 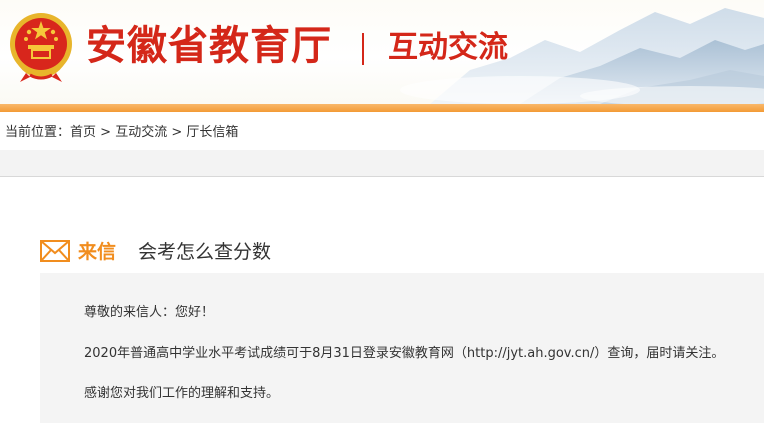 I want to click on national-emblem-icon, so click(x=41, y=47).